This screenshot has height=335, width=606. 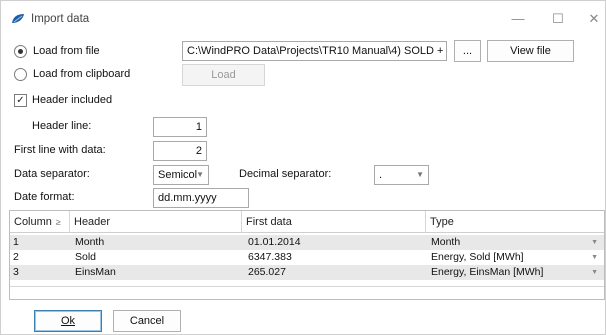 I want to click on load-from-file-radio, so click(x=20, y=51).